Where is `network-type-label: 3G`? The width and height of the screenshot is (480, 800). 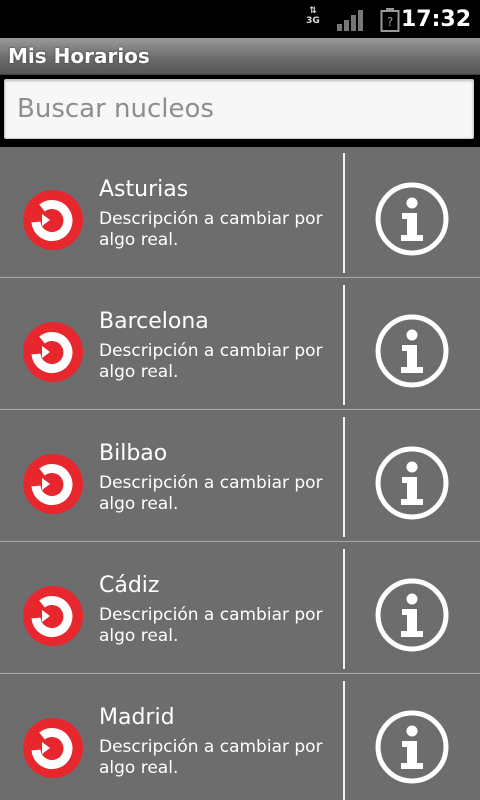 network-type-label: 3G is located at coordinates (313, 21).